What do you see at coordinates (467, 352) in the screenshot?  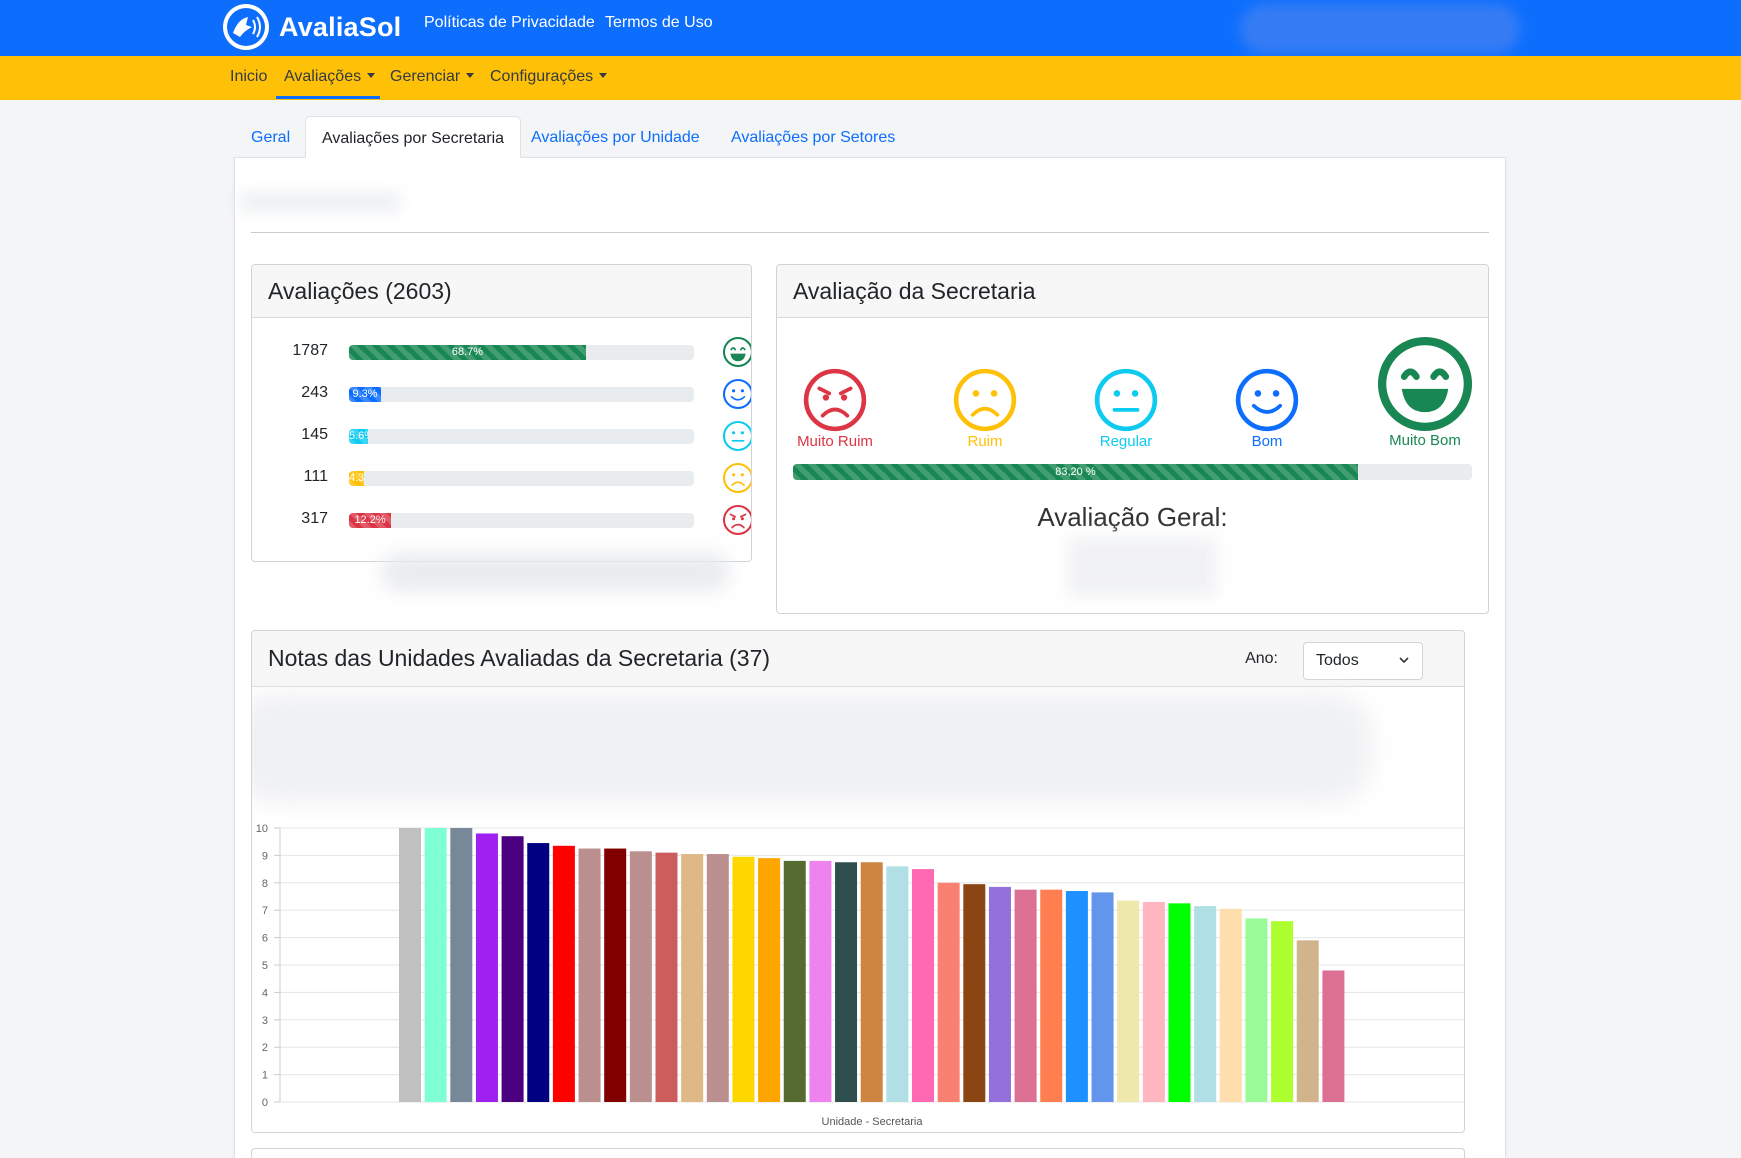 I see `rating-progress-fill: 68.7%` at bounding box center [467, 352].